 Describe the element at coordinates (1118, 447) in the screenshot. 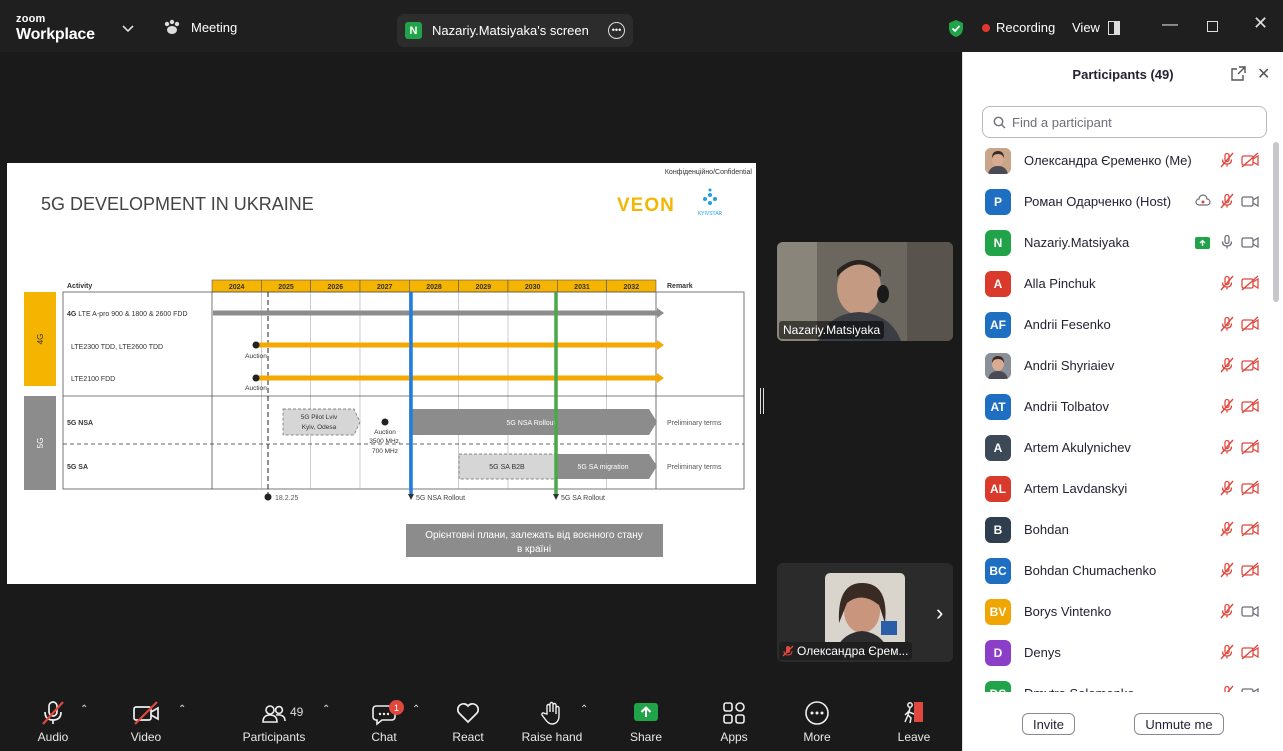

I see `participant-row: A Artem Akulynichev` at that location.